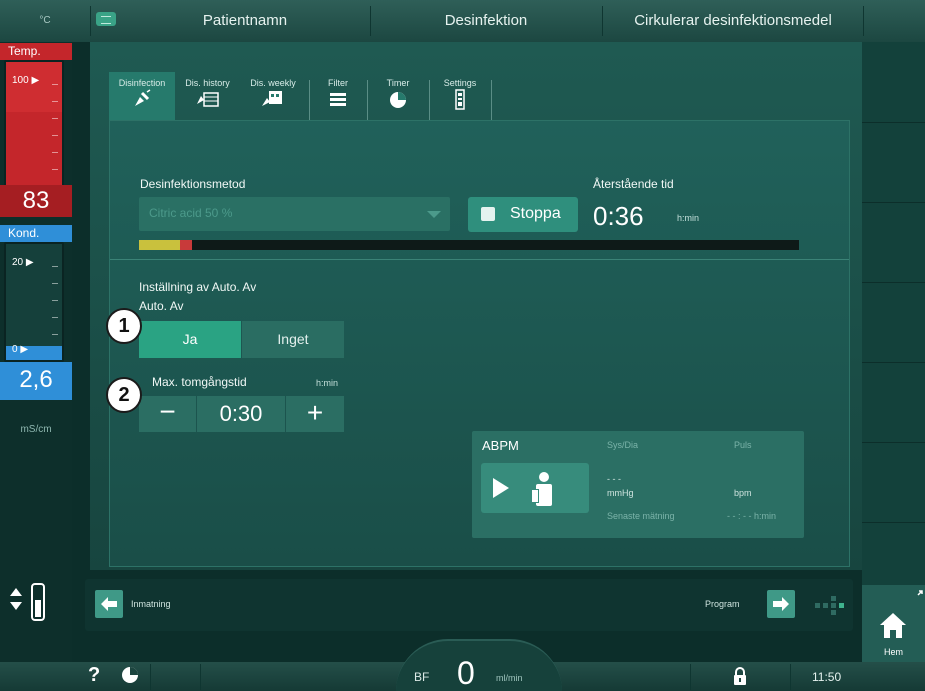 The height and width of the screenshot is (691, 925). What do you see at coordinates (36, 51) in the screenshot?
I see `temp-title: Temp.` at bounding box center [36, 51].